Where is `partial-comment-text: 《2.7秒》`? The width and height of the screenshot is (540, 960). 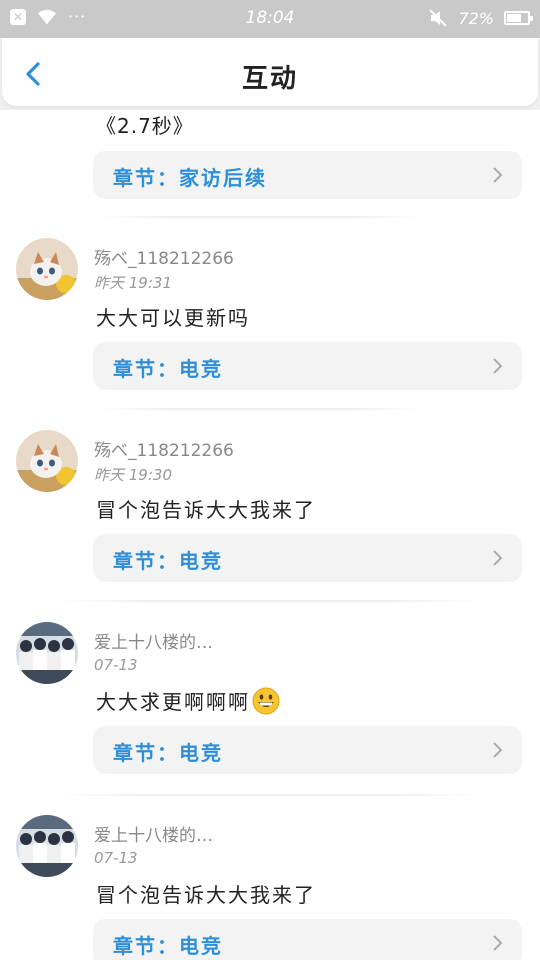
partial-comment-text: 《2.7秒》 is located at coordinates (145, 126).